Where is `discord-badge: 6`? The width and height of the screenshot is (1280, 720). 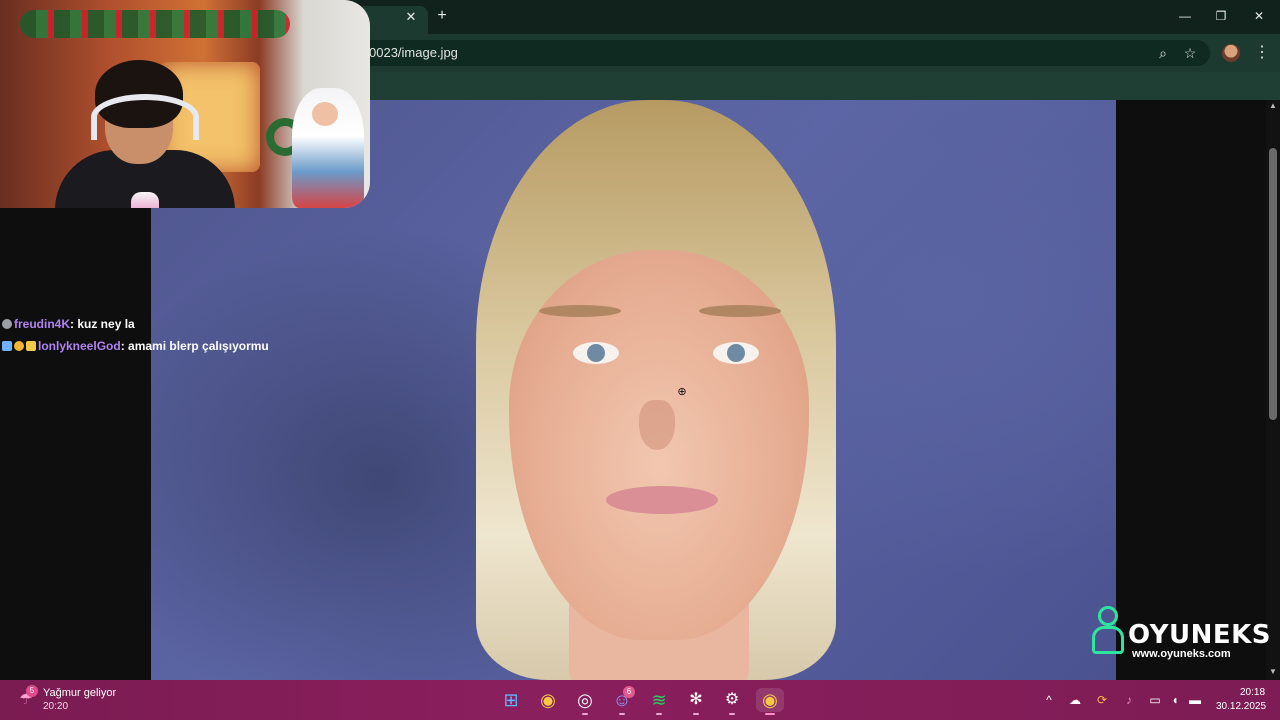 discord-badge: 6 is located at coordinates (629, 692).